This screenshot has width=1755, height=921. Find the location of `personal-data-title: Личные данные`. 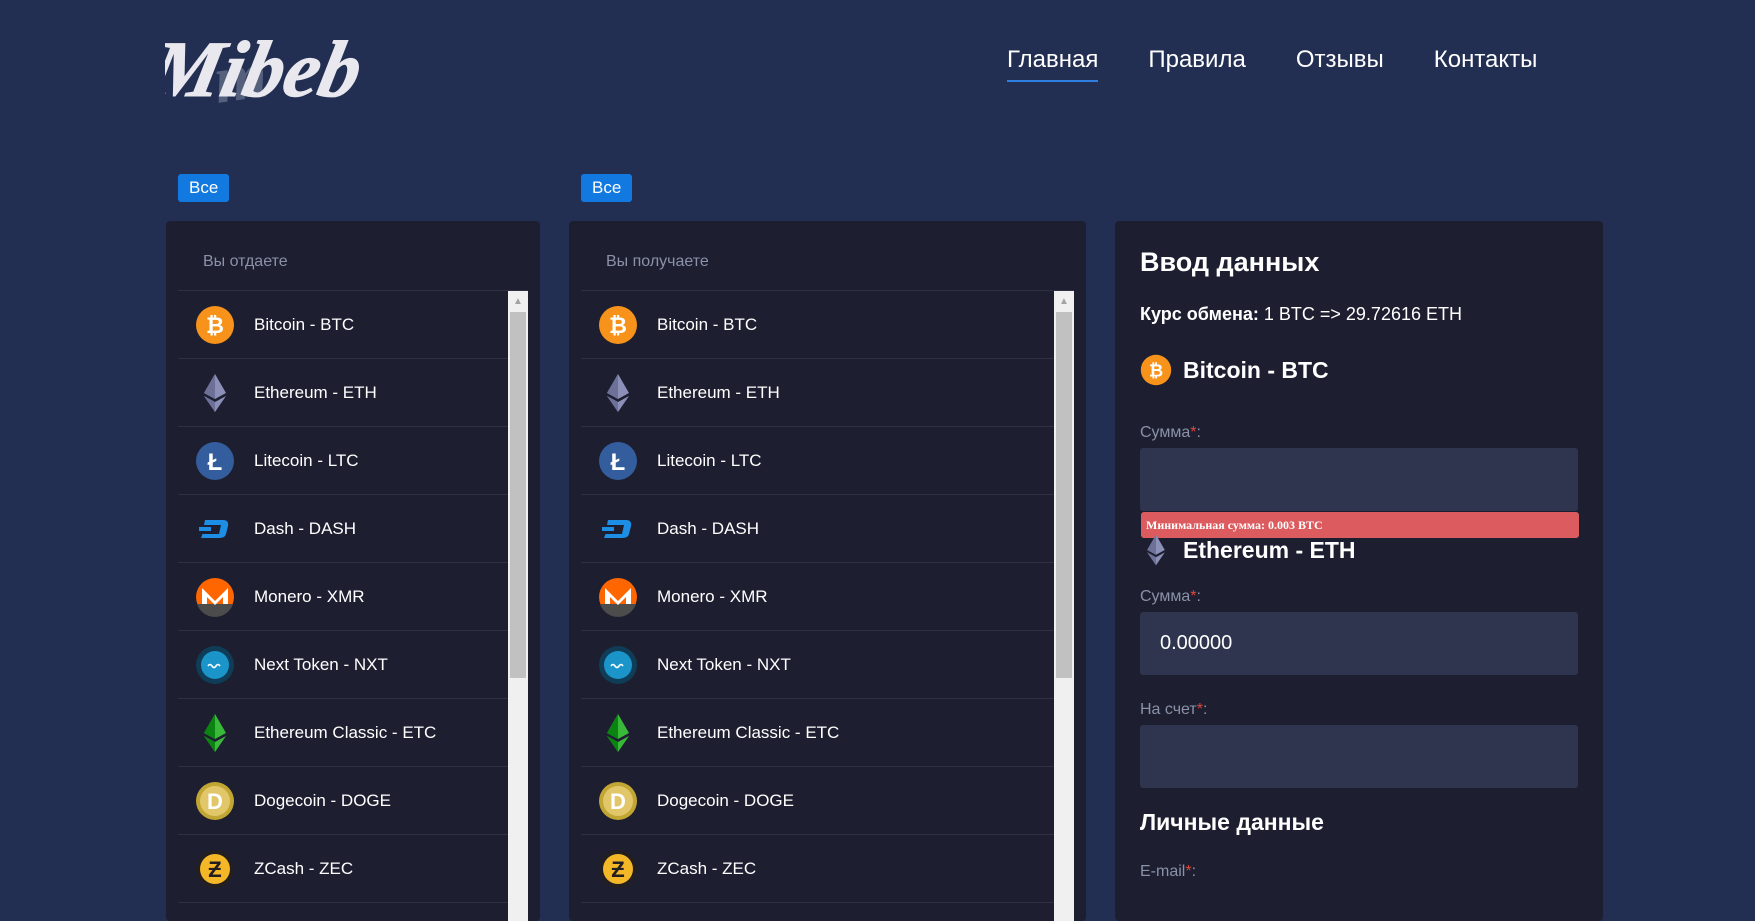

personal-data-title: Личные данные is located at coordinates (1232, 822).